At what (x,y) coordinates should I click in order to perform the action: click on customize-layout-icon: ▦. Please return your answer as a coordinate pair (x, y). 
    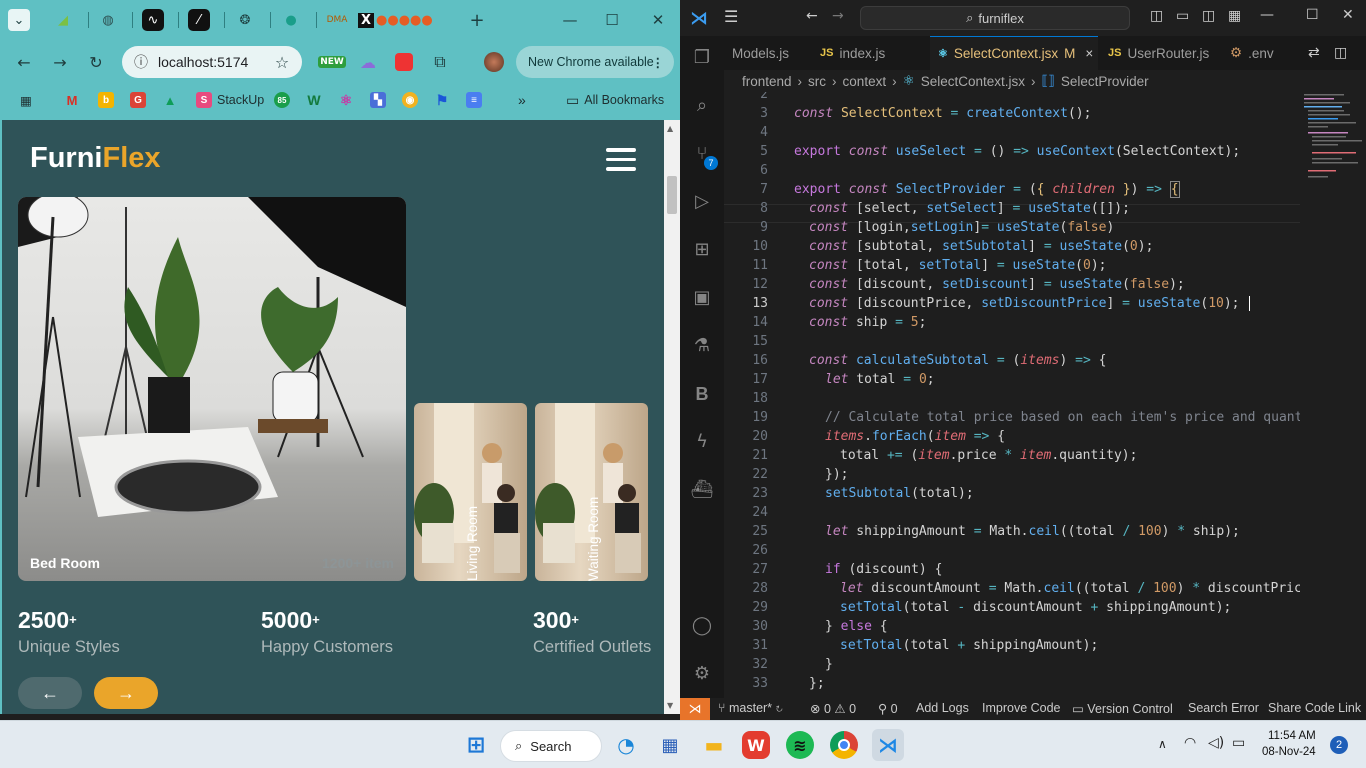
    Looking at the image, I should click on (1234, 16).